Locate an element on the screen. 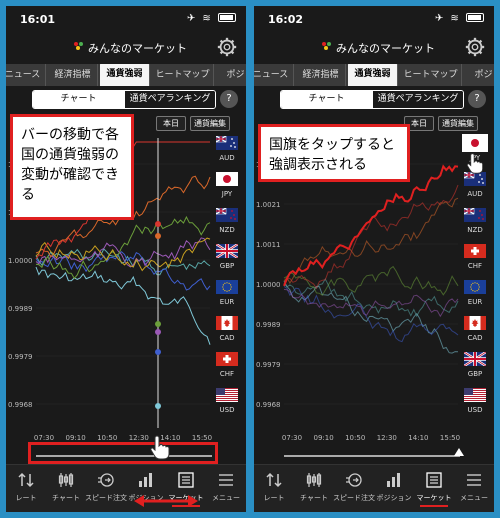 Image resolution: width=500 pixels, height=518 pixels. y-tick-label: 0.9979 is located at coordinates (268, 365).